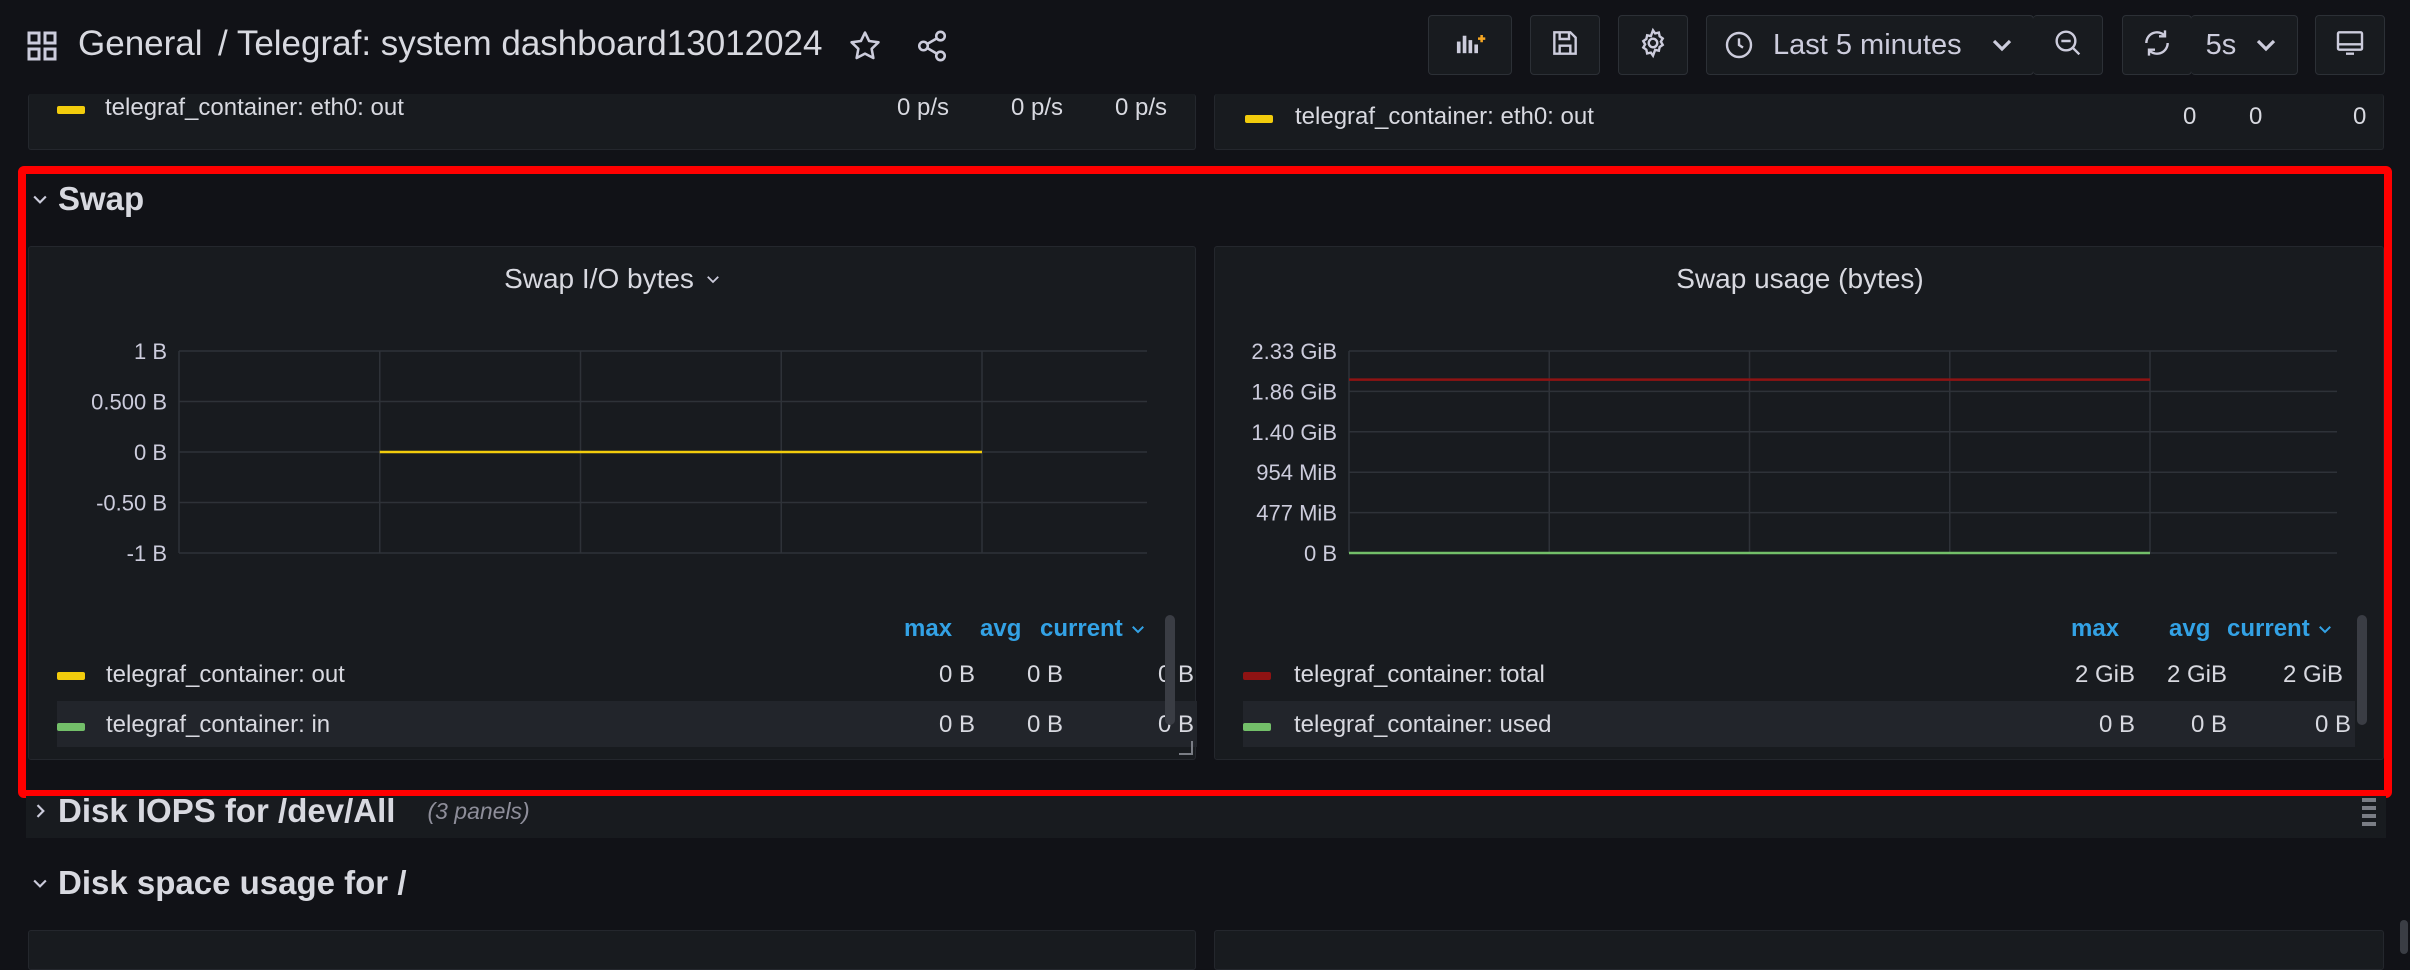 The height and width of the screenshot is (970, 2410). What do you see at coordinates (612, 950) in the screenshot?
I see `disk-space-panel-left` at bounding box center [612, 950].